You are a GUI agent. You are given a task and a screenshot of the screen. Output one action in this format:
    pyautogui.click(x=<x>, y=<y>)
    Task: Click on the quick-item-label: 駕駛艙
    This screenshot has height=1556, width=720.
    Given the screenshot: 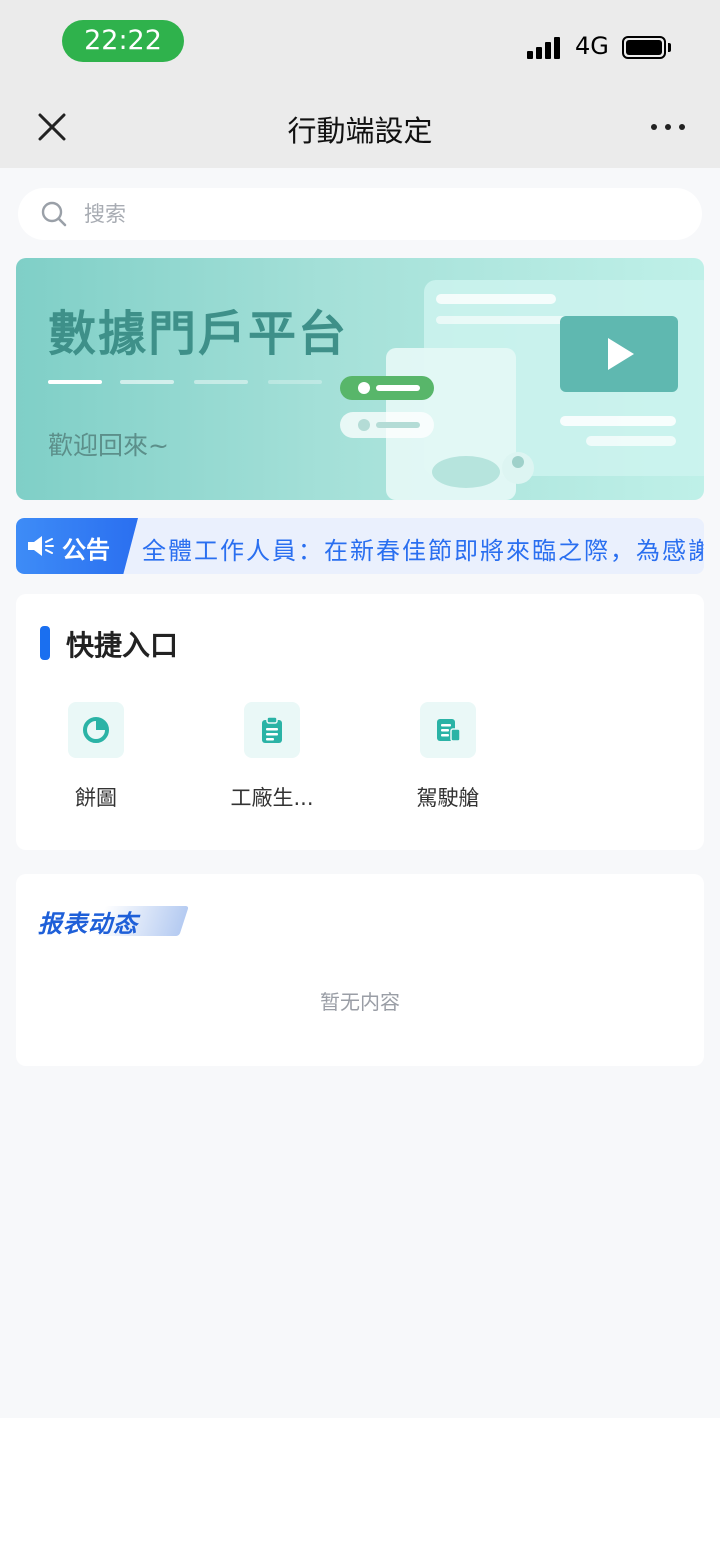 What is the action you would take?
    pyautogui.click(x=448, y=798)
    